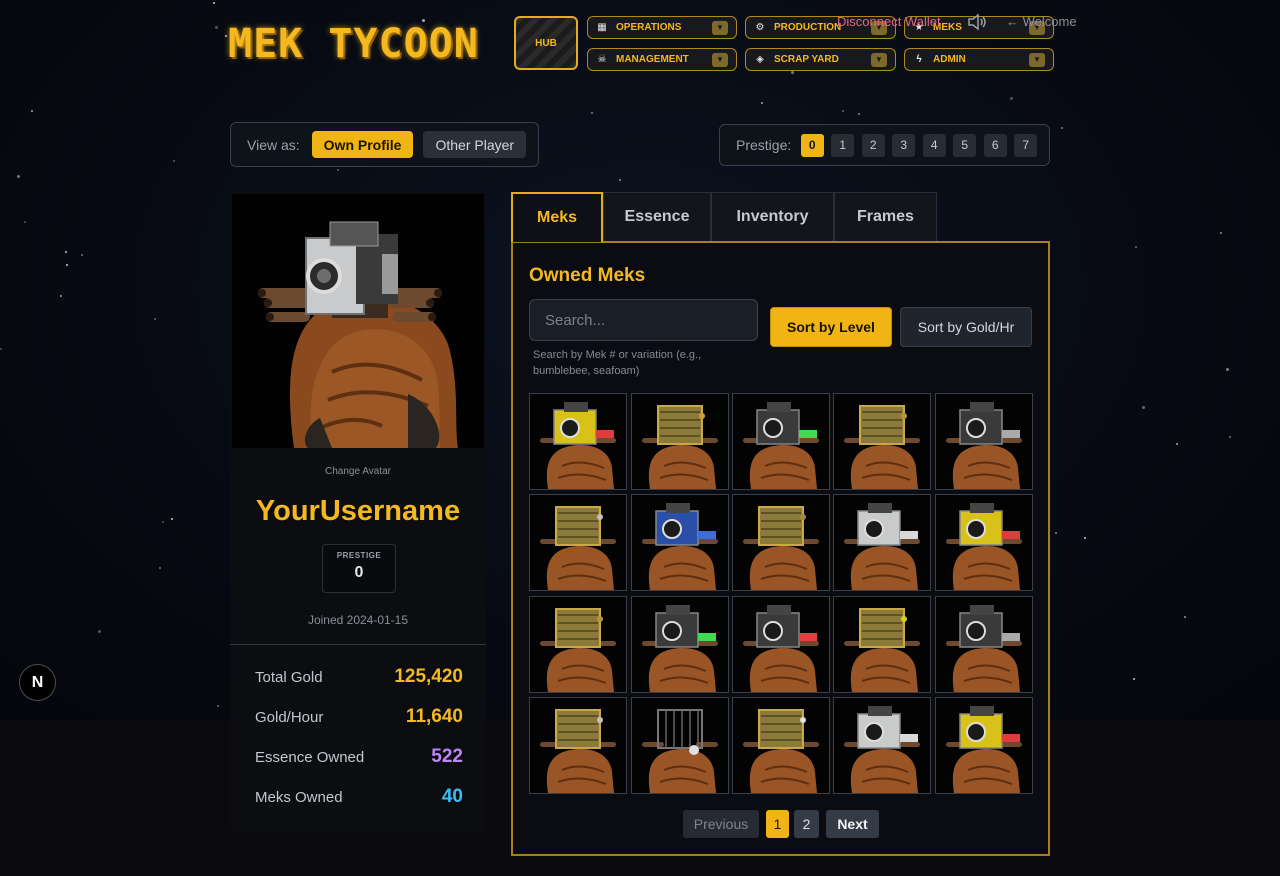 The height and width of the screenshot is (876, 1280). I want to click on sort-by-level-button: Sort by Level, so click(831, 327).